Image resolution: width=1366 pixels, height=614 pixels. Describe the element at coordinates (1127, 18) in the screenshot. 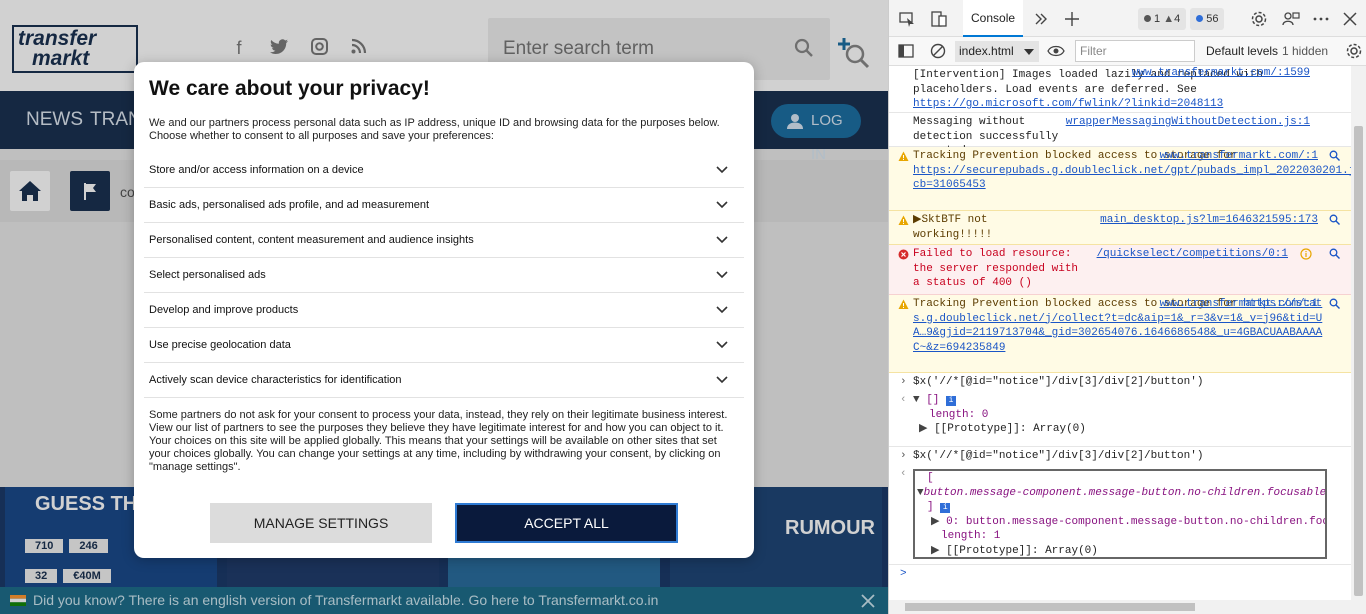

I see `devtools-tabbar: Console 1 ▲4 56` at that location.